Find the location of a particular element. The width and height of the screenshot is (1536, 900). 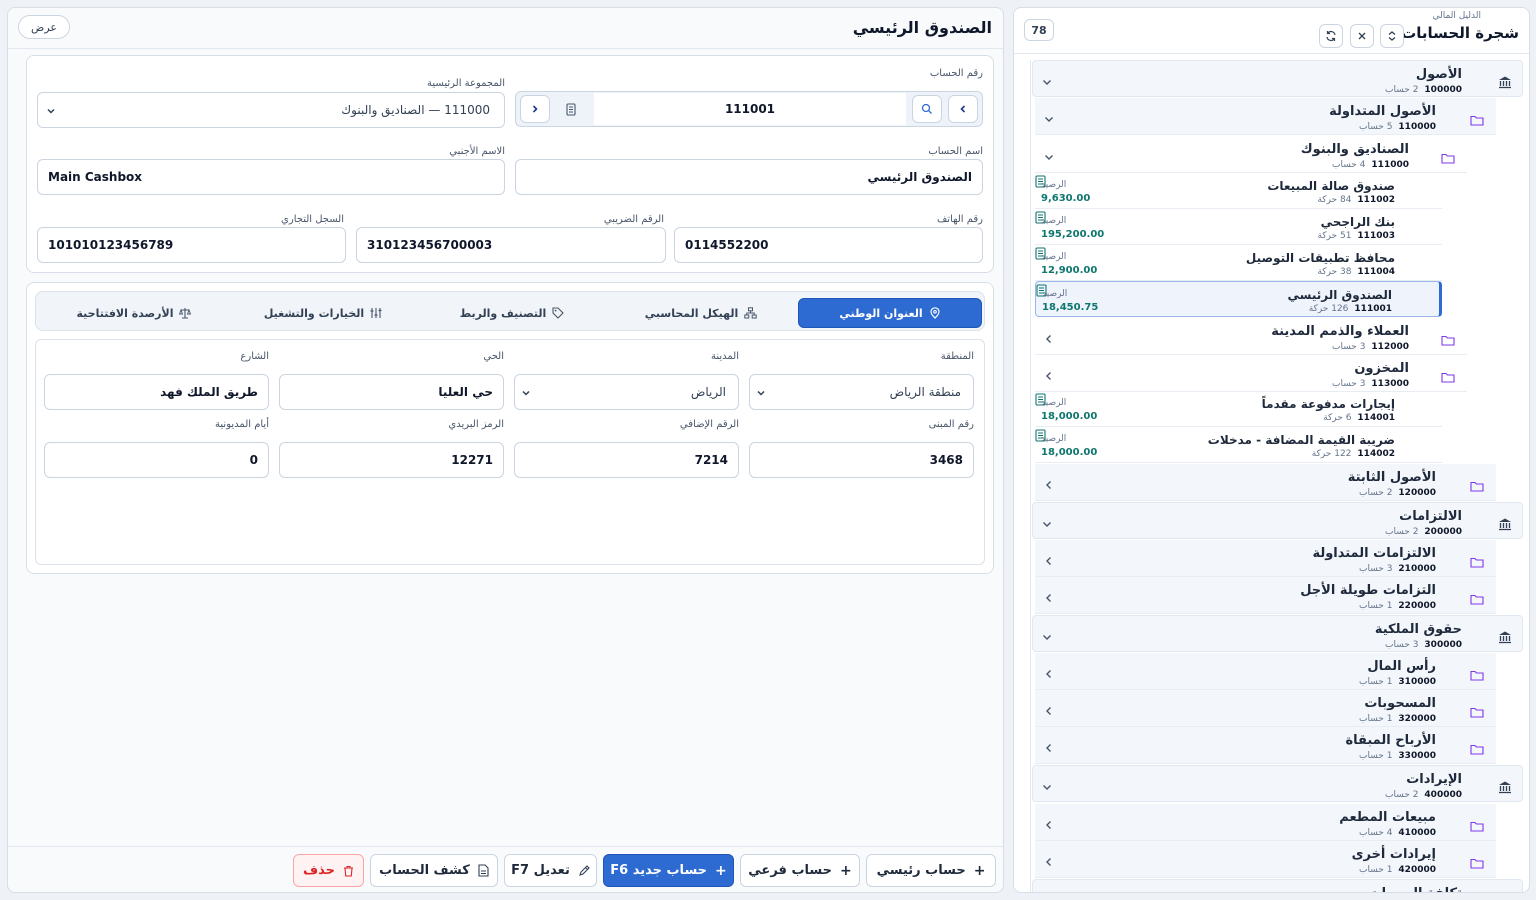

tree-root-node: تكلفة المبيعات is located at coordinates (1277, 886).